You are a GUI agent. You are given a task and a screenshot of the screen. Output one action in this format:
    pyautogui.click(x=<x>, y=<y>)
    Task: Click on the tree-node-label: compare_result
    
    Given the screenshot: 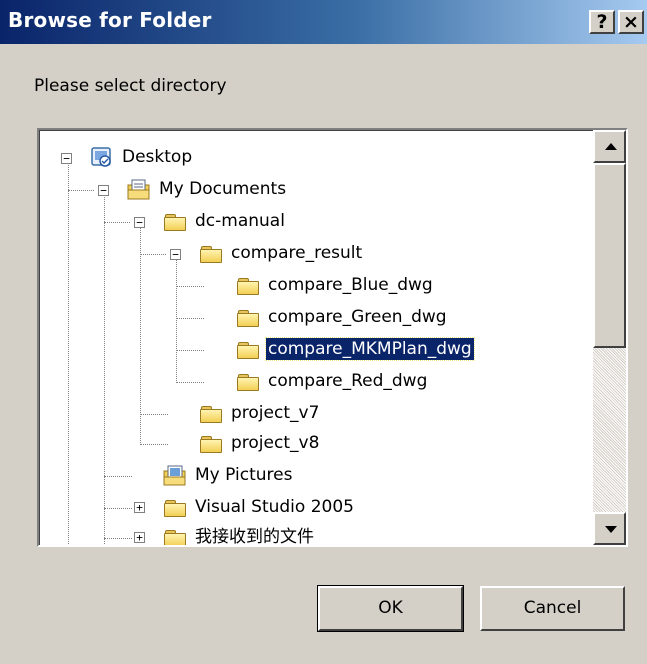 What is the action you would take?
    pyautogui.click(x=297, y=253)
    